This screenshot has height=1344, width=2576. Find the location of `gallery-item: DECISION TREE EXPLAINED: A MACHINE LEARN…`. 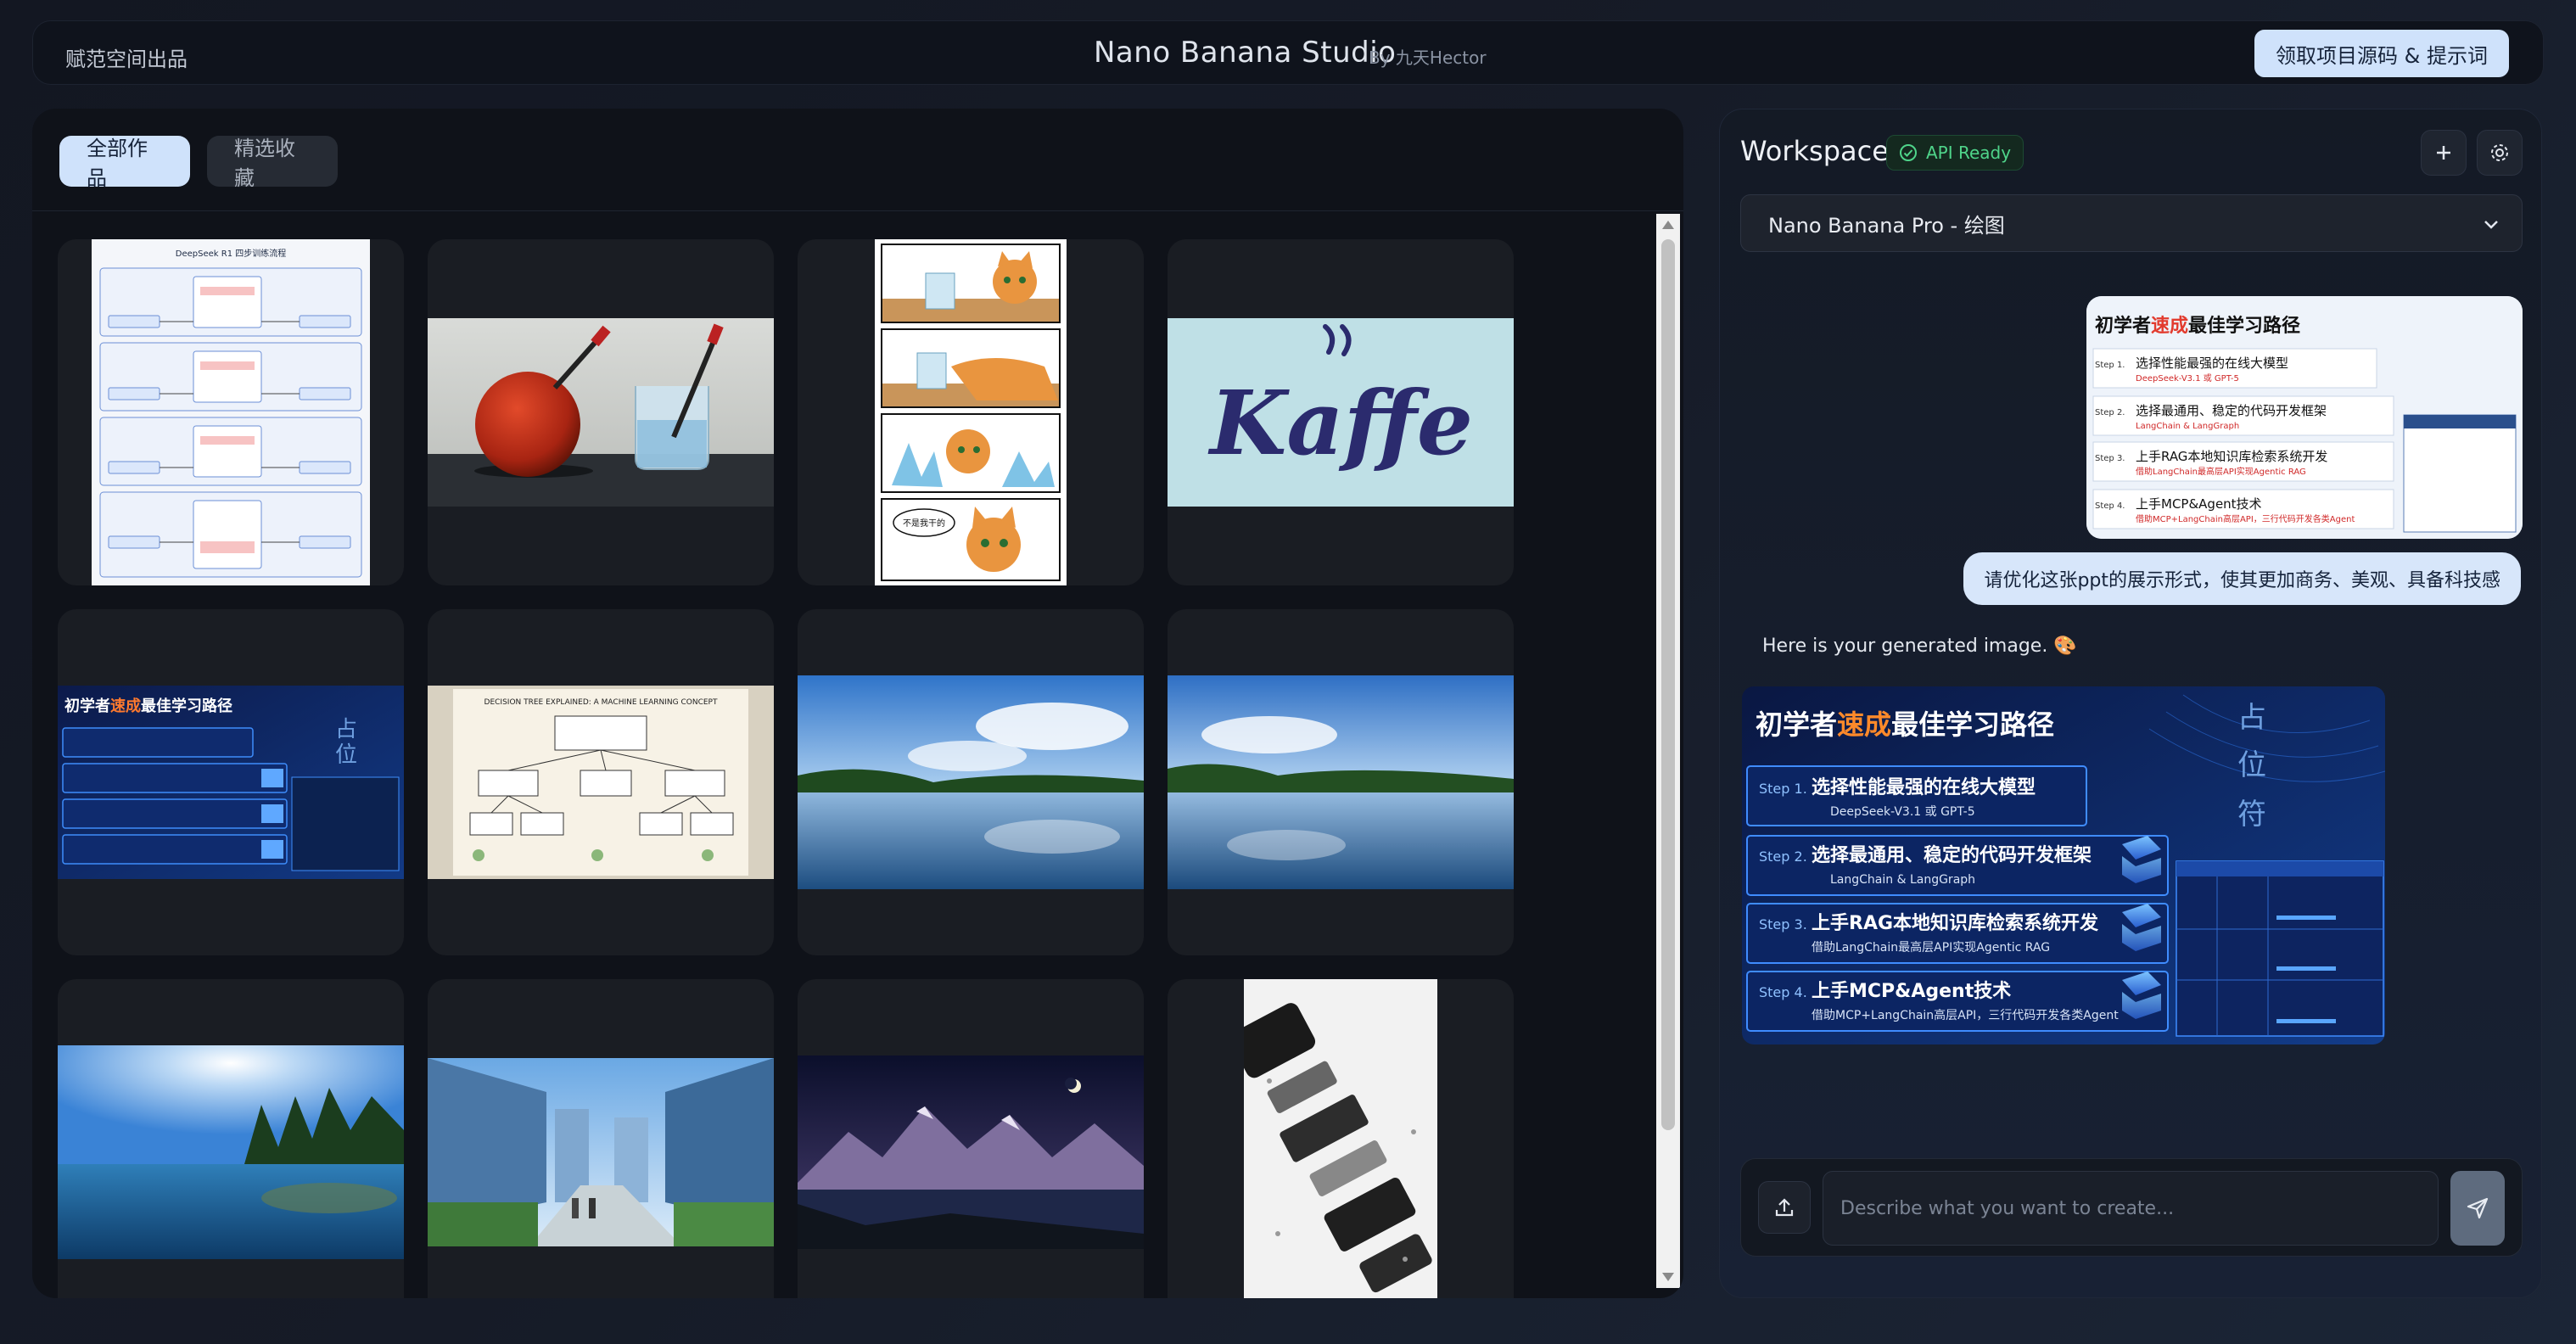

gallery-item: DECISION TREE EXPLAINED: A MACHINE LEARN… is located at coordinates (601, 782).